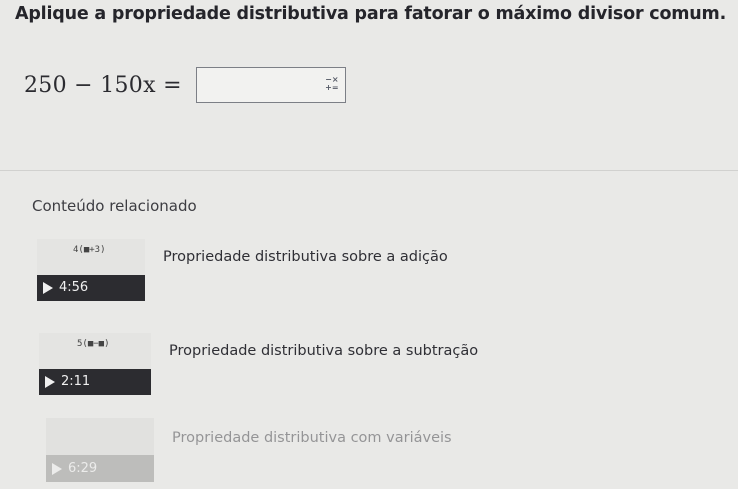  What do you see at coordinates (270, 85) in the screenshot?
I see `answer-input: −× +=` at bounding box center [270, 85].